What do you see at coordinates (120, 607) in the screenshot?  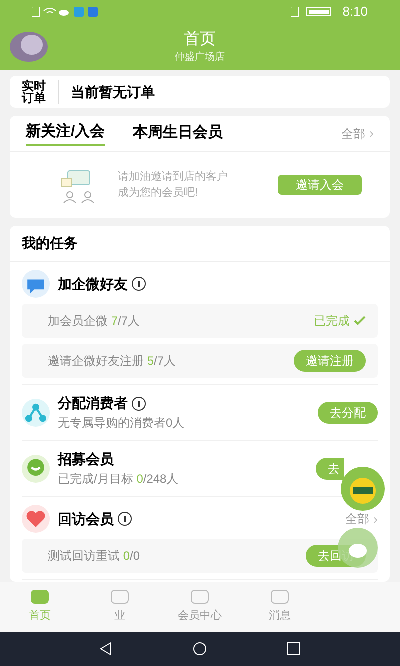 I see `nav-tab: 业` at bounding box center [120, 607].